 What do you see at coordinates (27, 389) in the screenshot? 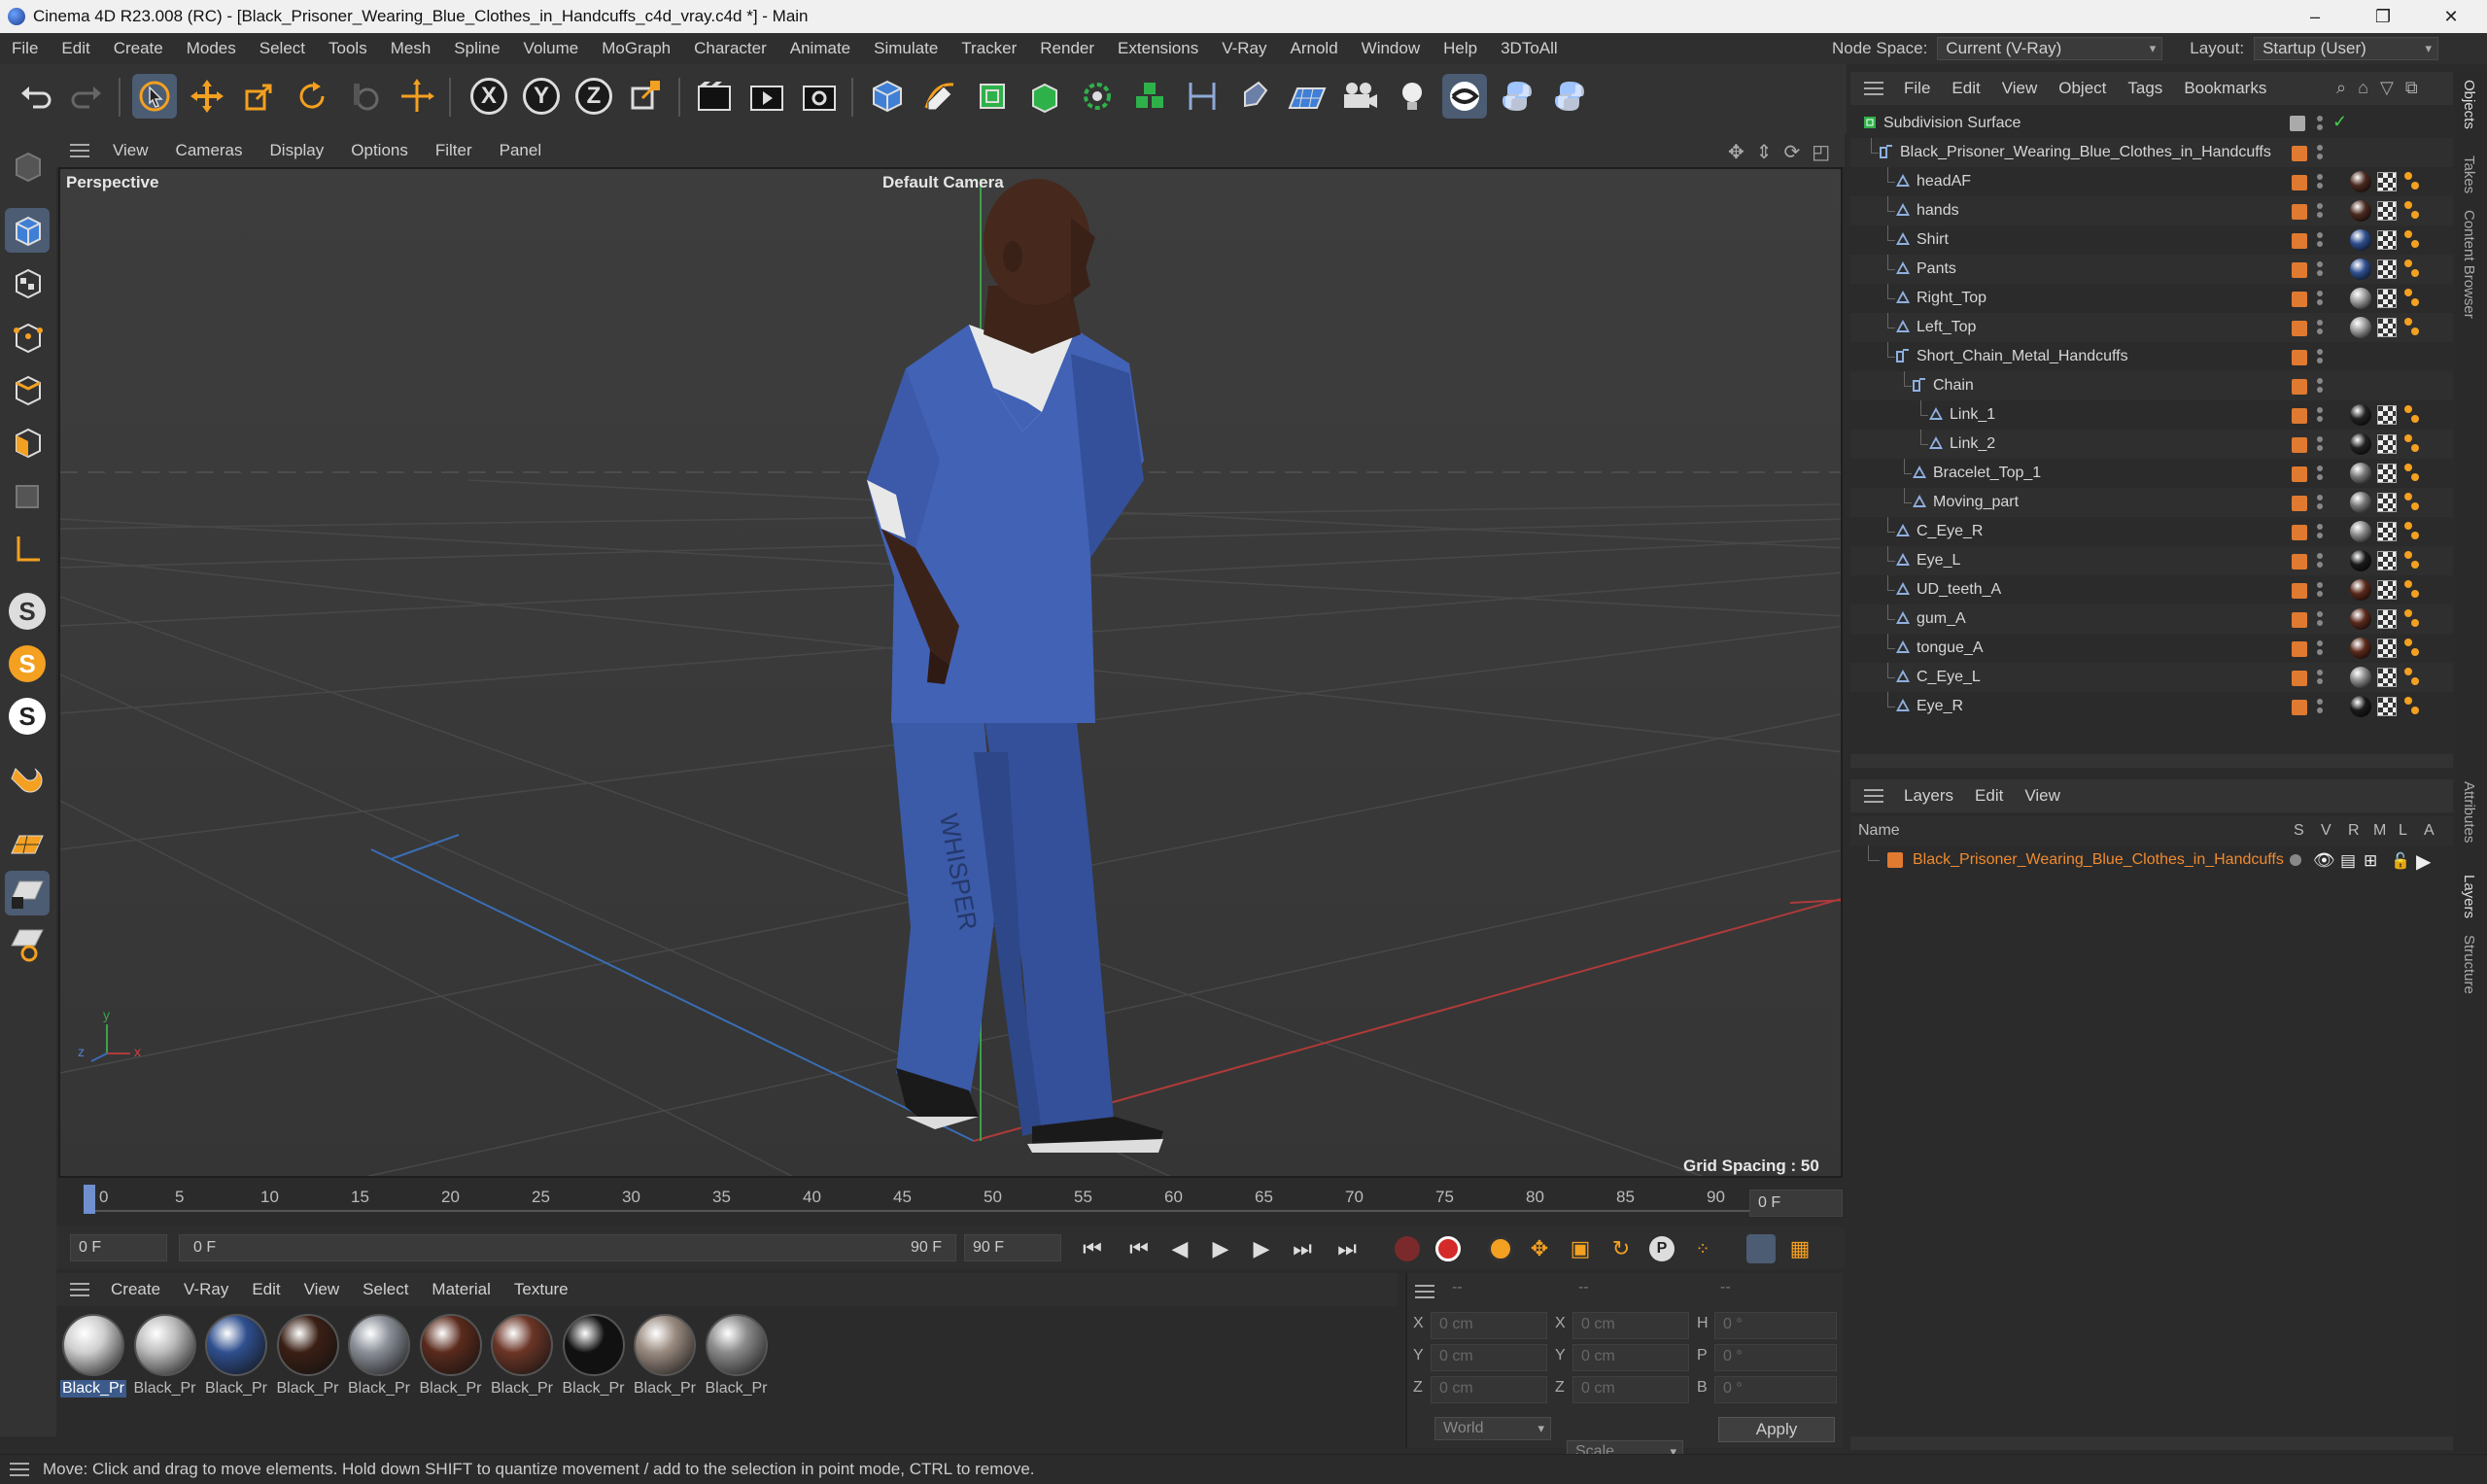
I see `edge-mode-icon` at bounding box center [27, 389].